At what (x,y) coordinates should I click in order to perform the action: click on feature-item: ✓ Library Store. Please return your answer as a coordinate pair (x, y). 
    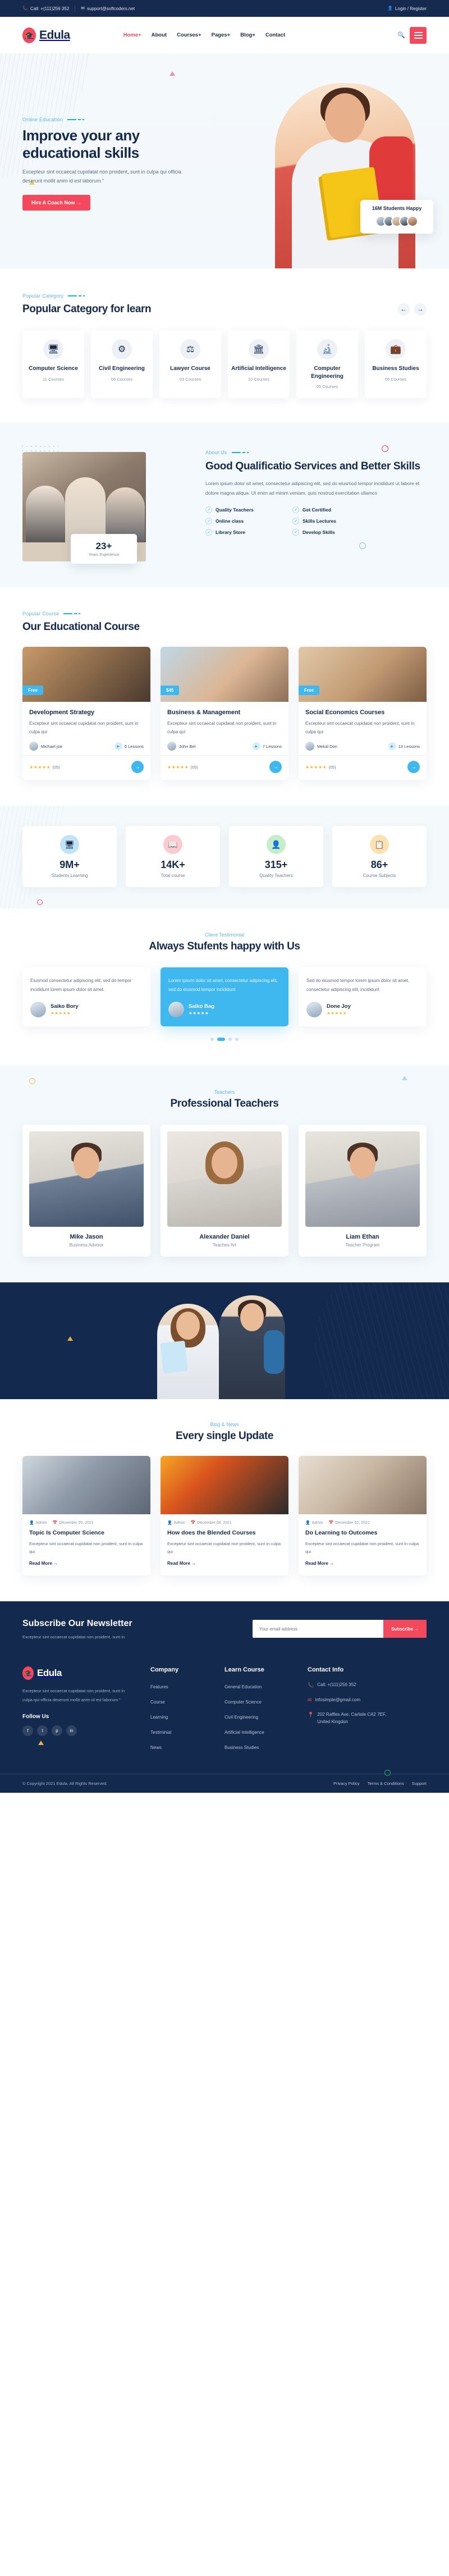
    Looking at the image, I should click on (246, 532).